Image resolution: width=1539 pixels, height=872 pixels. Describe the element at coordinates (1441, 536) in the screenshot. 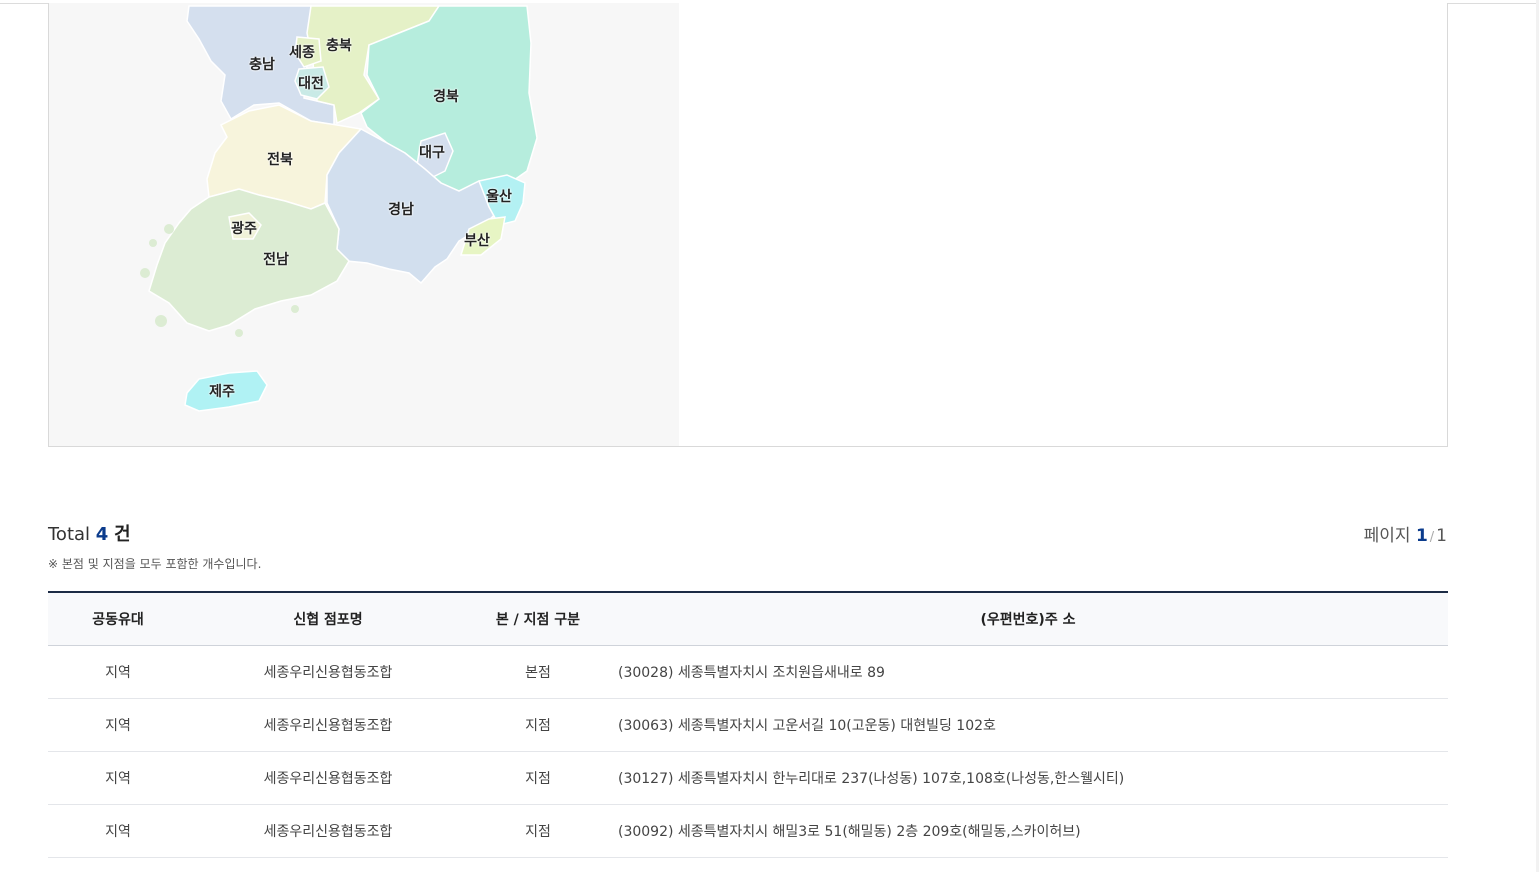

I see `page-total: 1` at that location.